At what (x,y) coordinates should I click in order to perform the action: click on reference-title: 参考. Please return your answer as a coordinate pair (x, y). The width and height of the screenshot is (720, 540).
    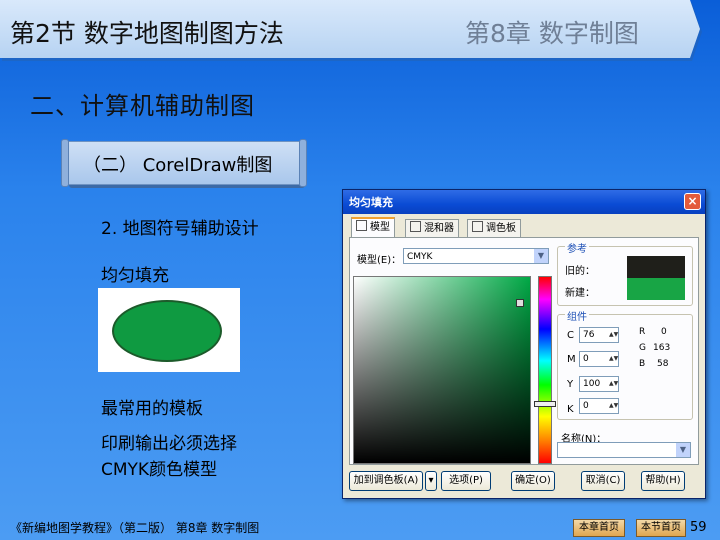
    Looking at the image, I should click on (577, 247).